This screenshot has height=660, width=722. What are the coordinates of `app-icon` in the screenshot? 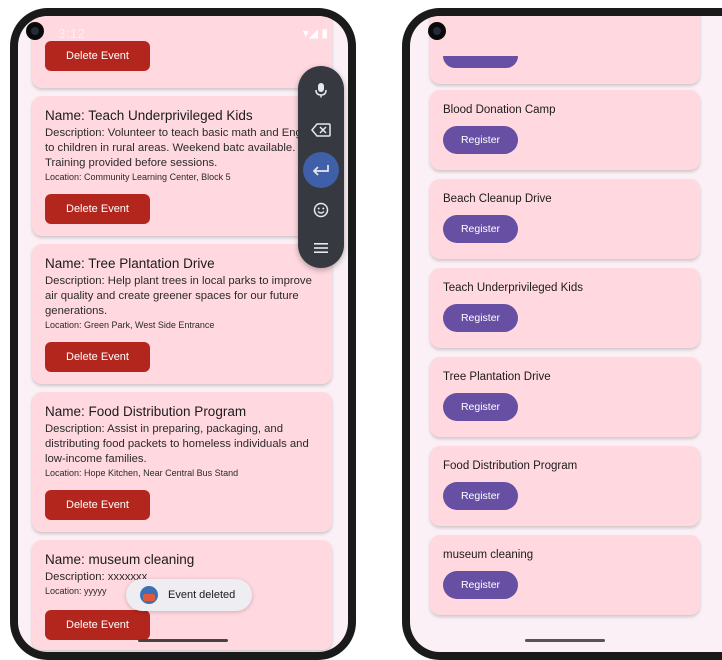 It's located at (149, 595).